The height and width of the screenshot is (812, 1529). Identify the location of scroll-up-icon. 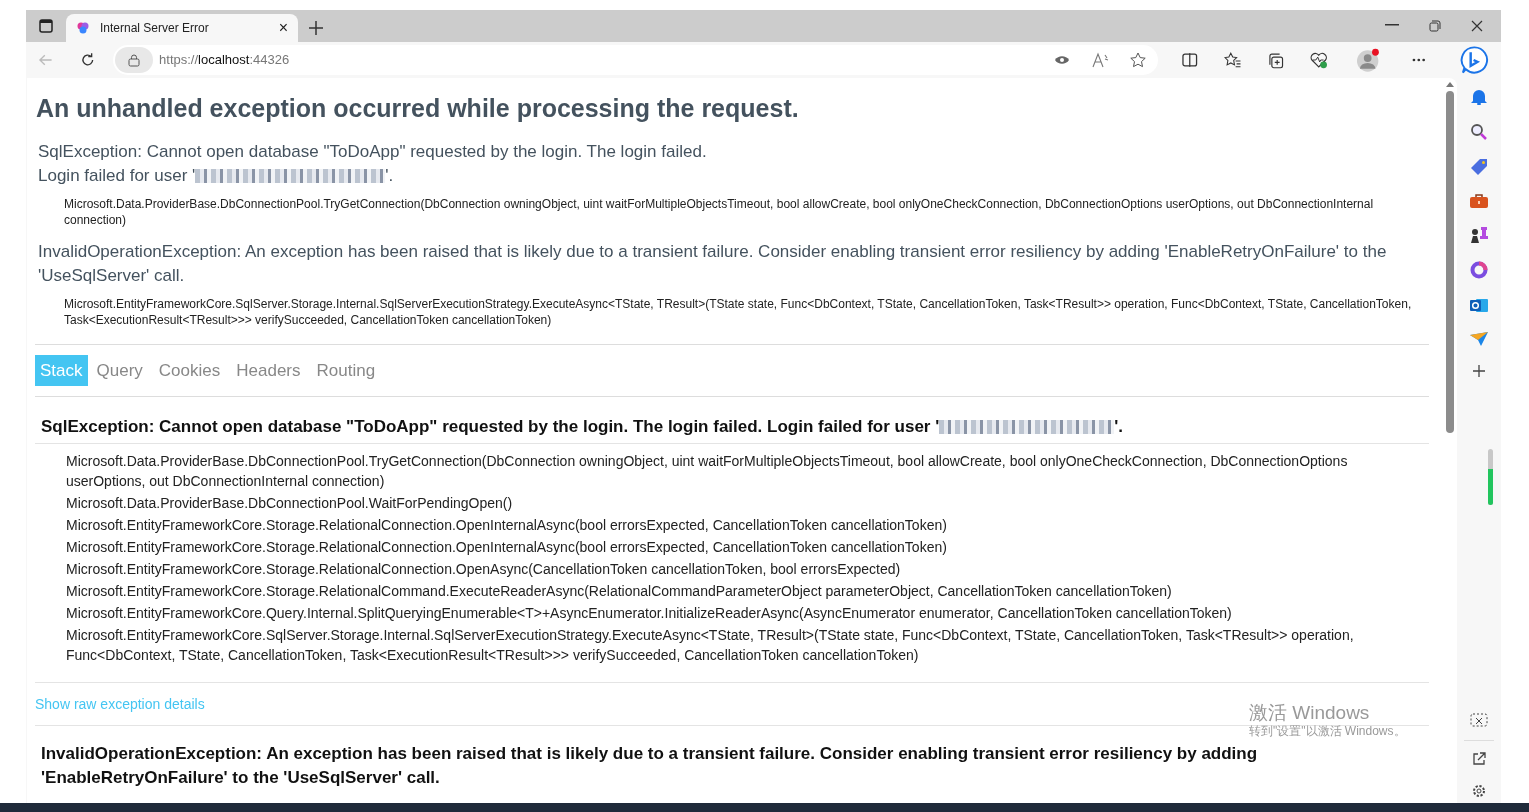
(1450, 84).